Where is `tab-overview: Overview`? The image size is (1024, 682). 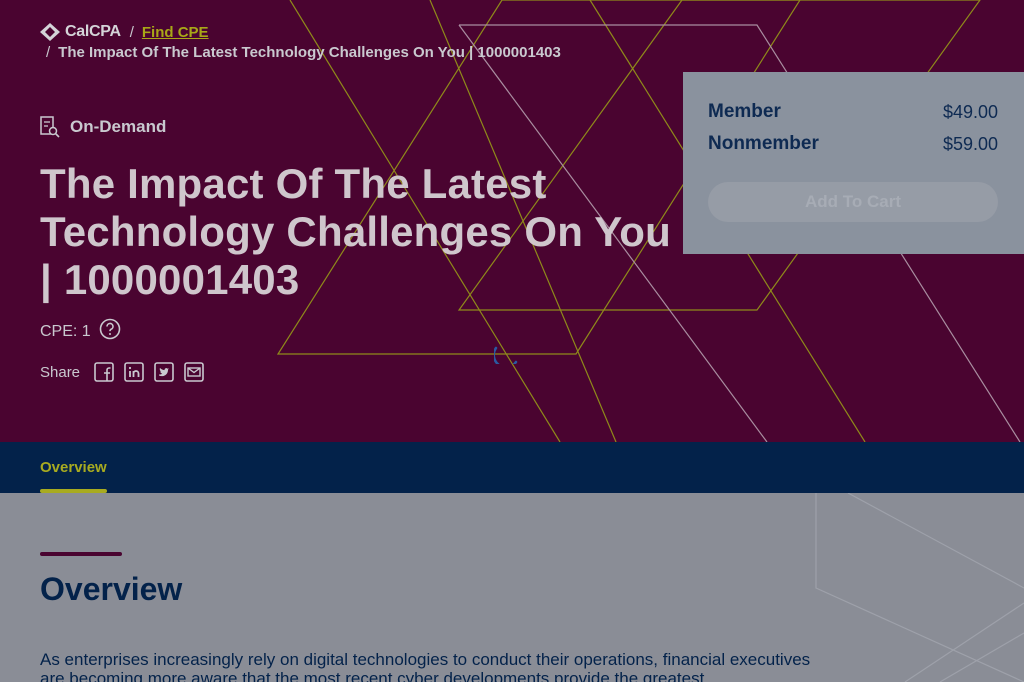 tab-overview: Overview is located at coordinates (73, 467).